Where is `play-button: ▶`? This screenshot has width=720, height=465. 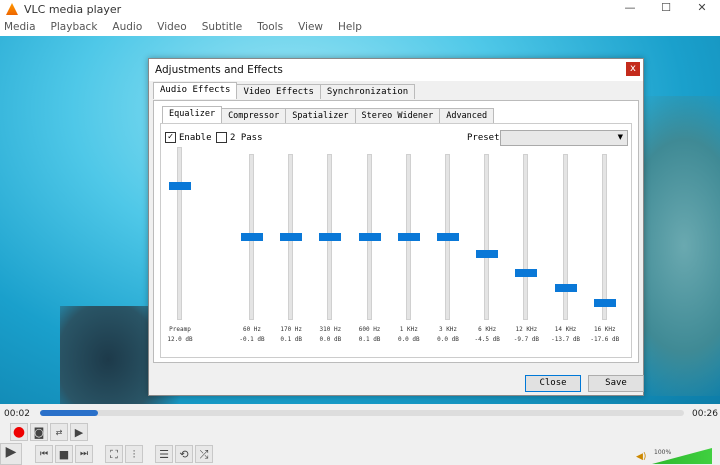 play-button: ▶ is located at coordinates (11, 454).